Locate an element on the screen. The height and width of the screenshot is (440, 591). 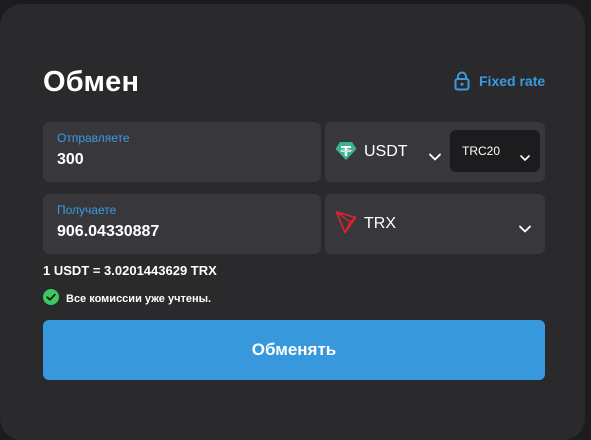
receive-currency-box: TRX is located at coordinates (435, 224).